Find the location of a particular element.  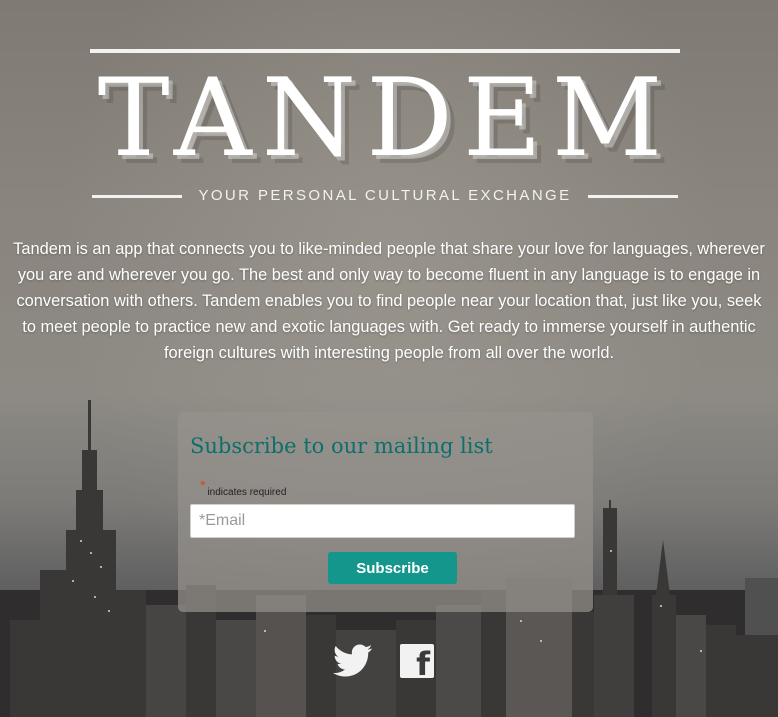

twitter-icon is located at coordinates (353, 662).